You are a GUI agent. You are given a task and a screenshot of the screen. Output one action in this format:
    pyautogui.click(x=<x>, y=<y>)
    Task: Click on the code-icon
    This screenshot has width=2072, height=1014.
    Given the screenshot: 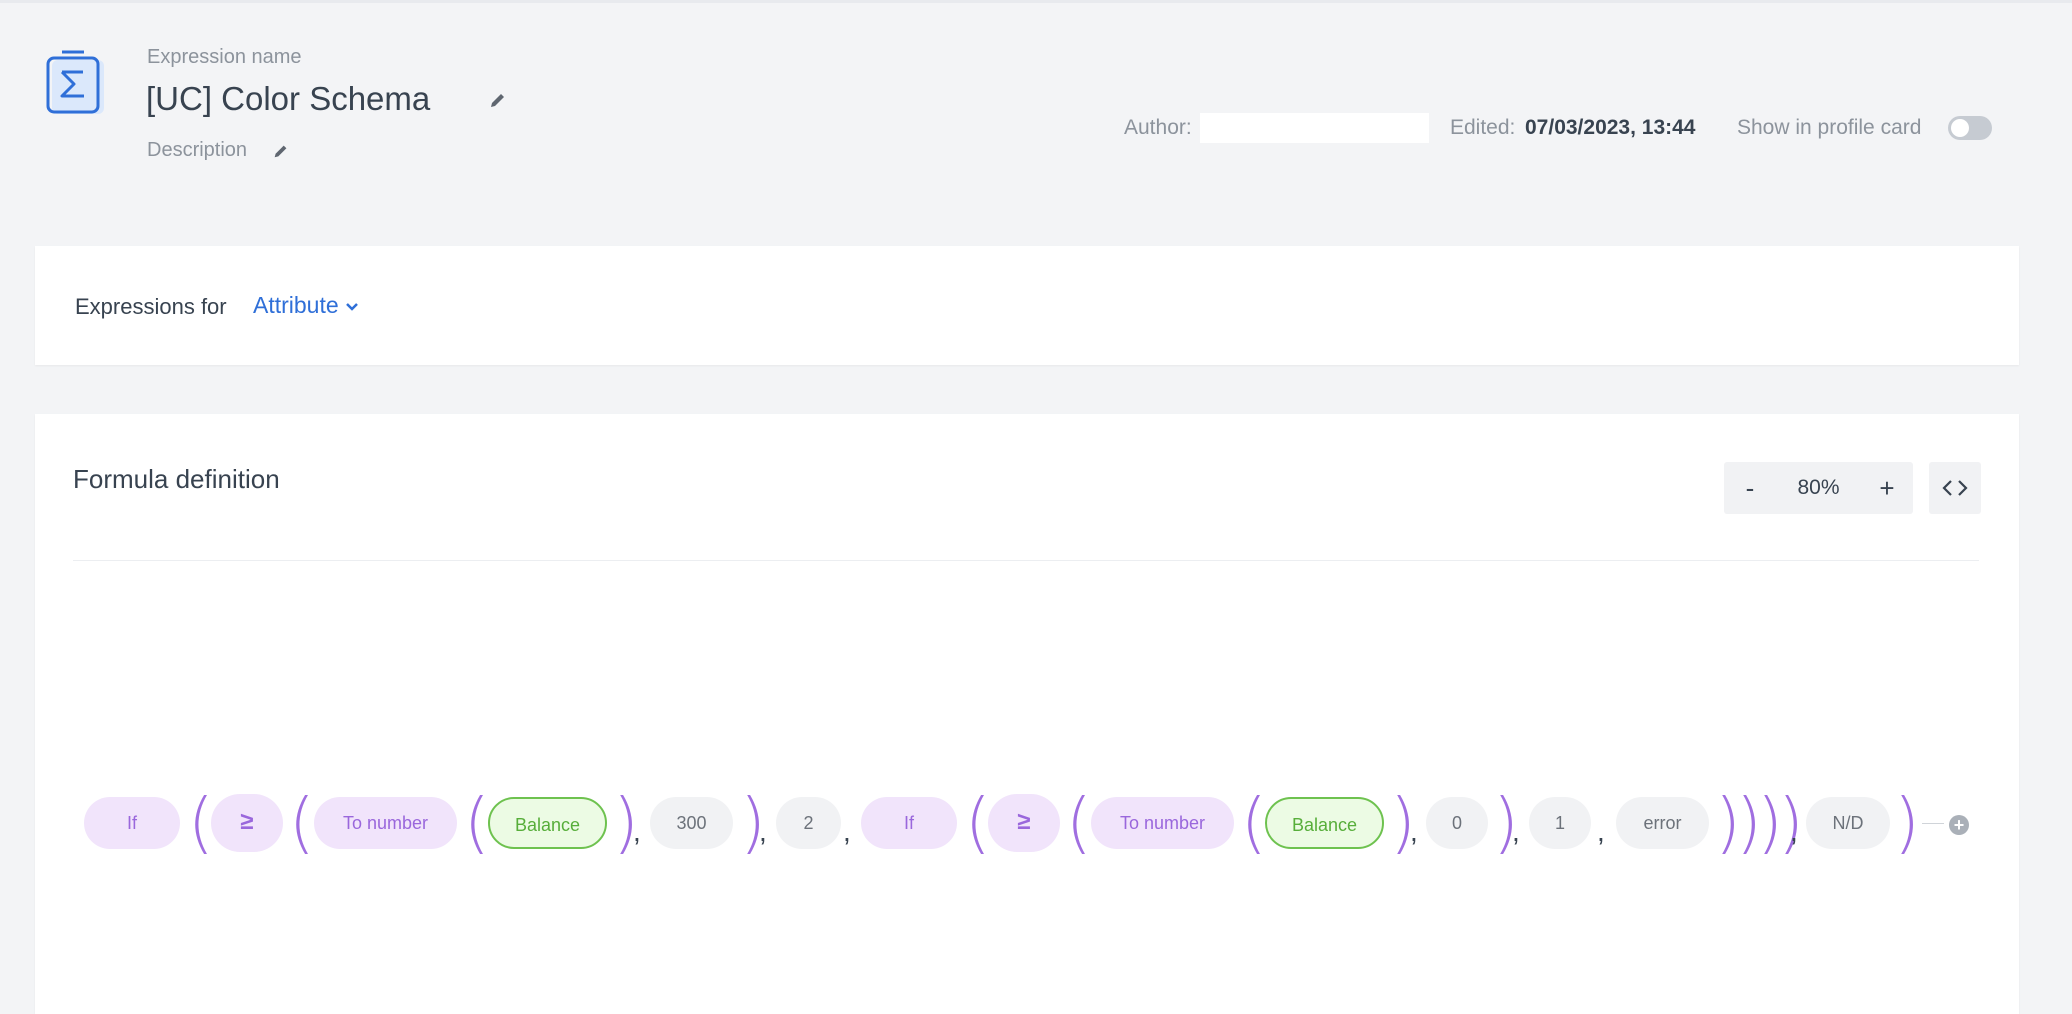 What is the action you would take?
    pyautogui.click(x=1955, y=488)
    